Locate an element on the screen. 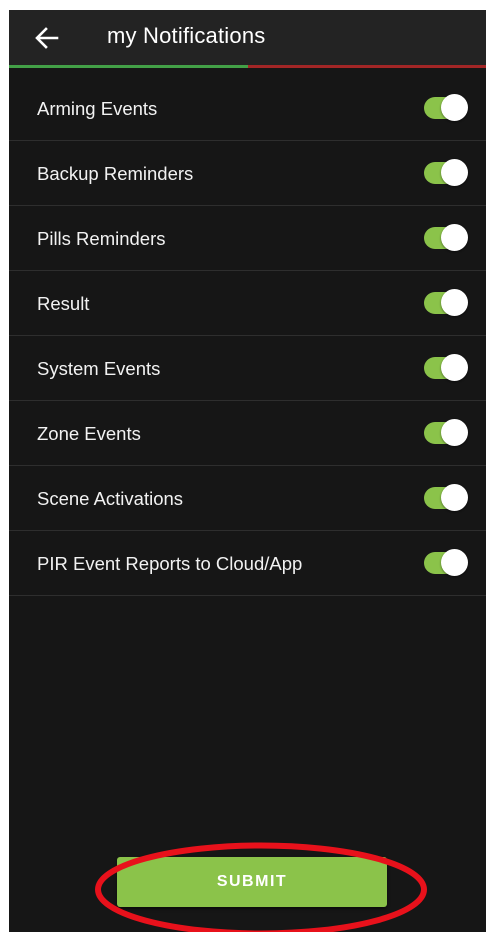 This screenshot has width=486, height=942. notification-label: Arming Events is located at coordinates (97, 108).